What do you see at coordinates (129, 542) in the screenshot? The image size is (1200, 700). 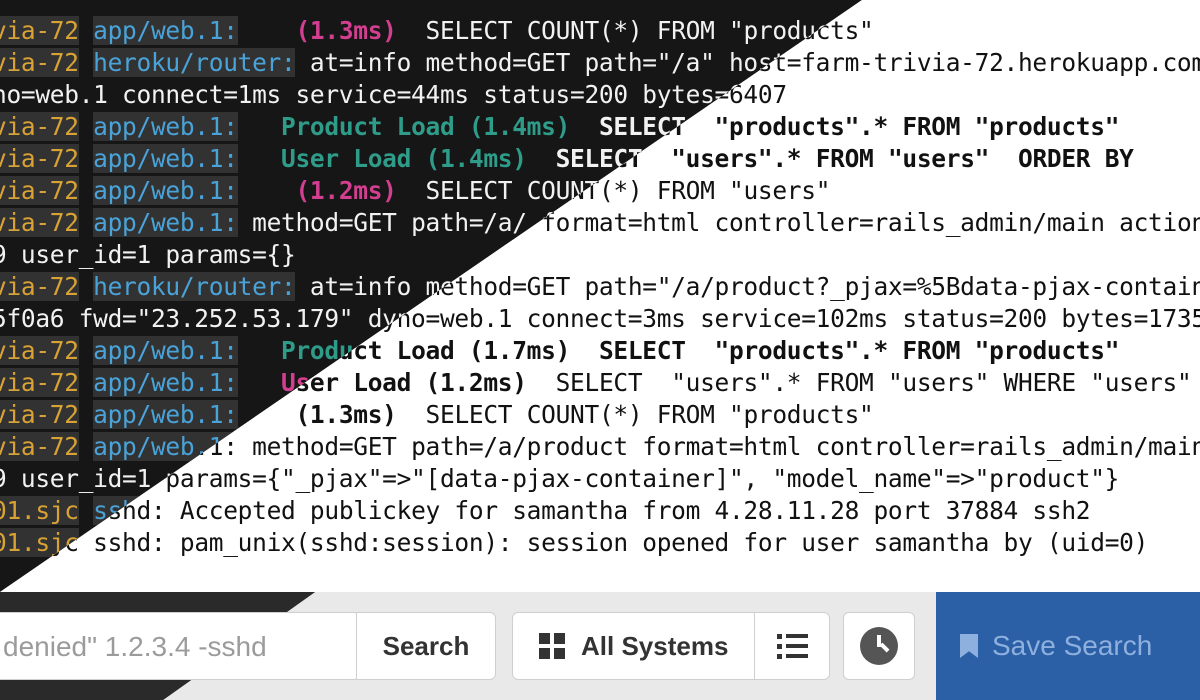 I see `log-process: sshd:` at bounding box center [129, 542].